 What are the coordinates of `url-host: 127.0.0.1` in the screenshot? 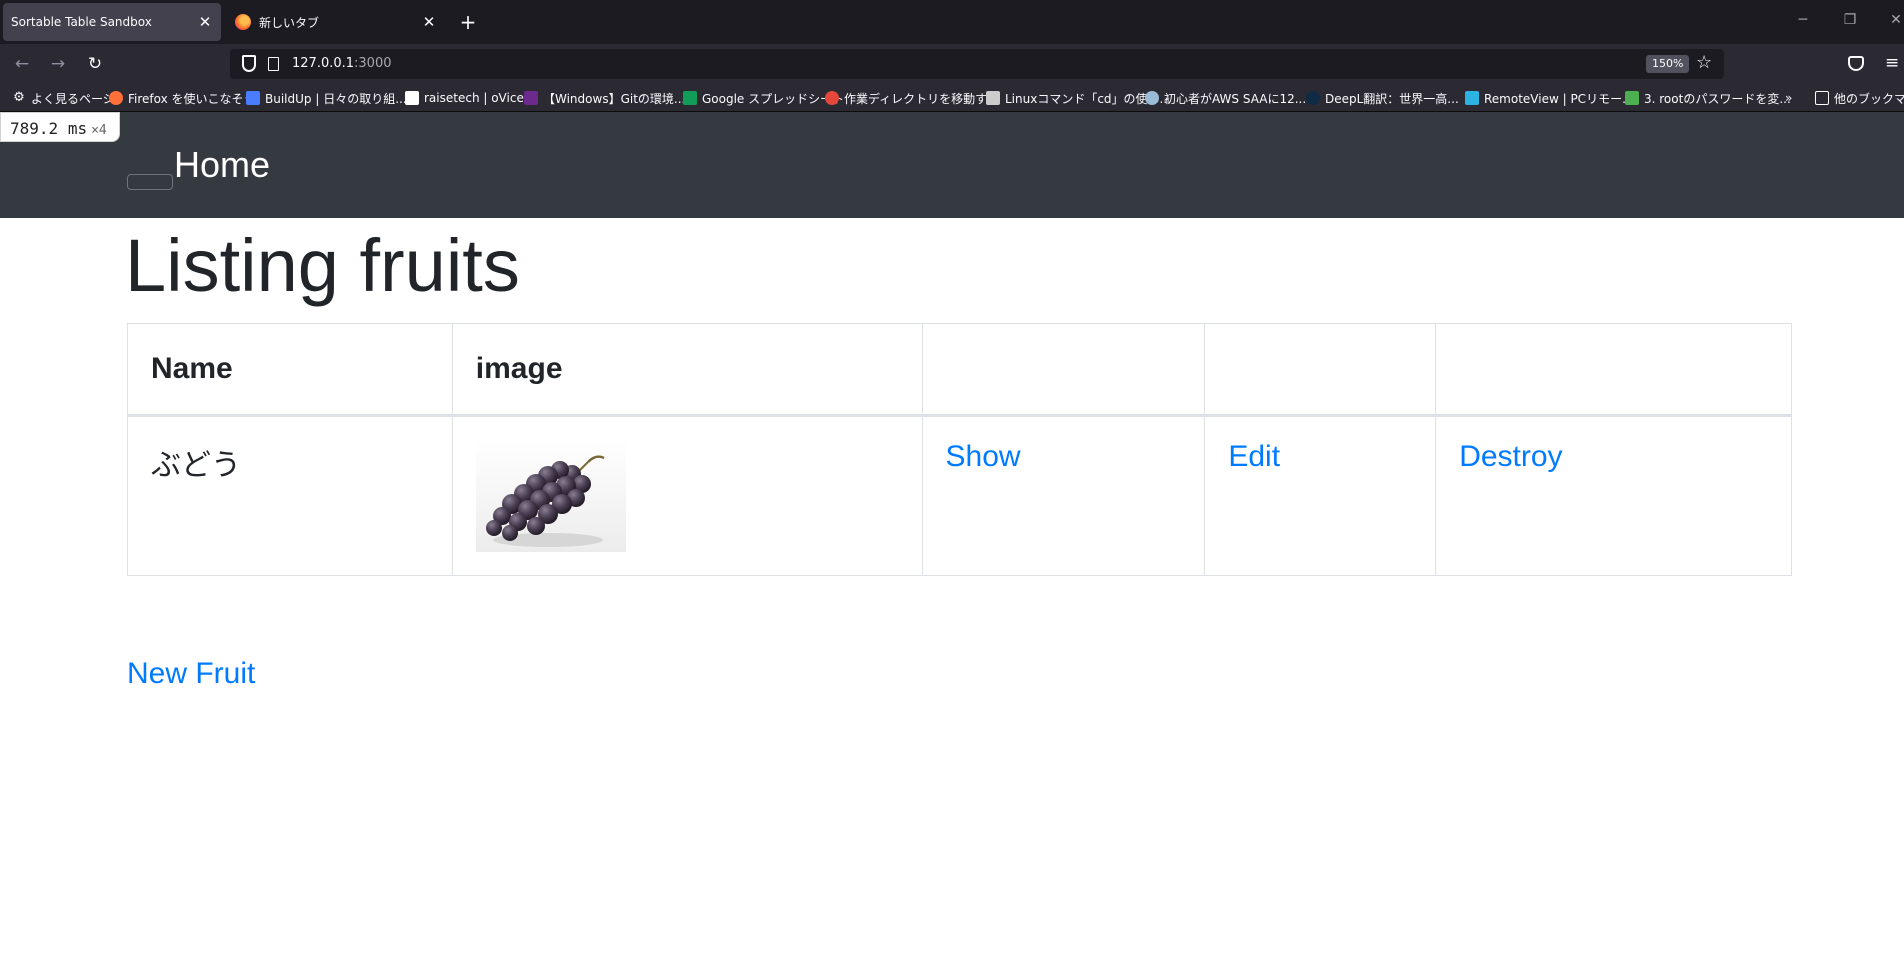 It's located at (323, 63).